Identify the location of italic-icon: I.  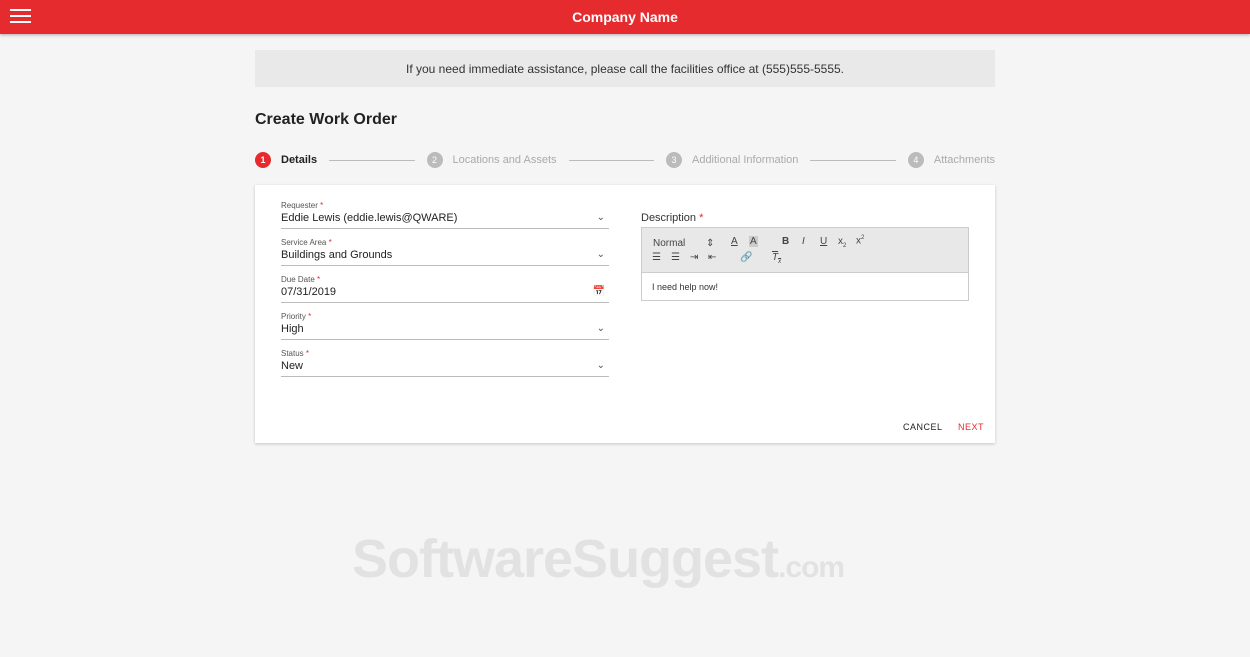
(803, 241).